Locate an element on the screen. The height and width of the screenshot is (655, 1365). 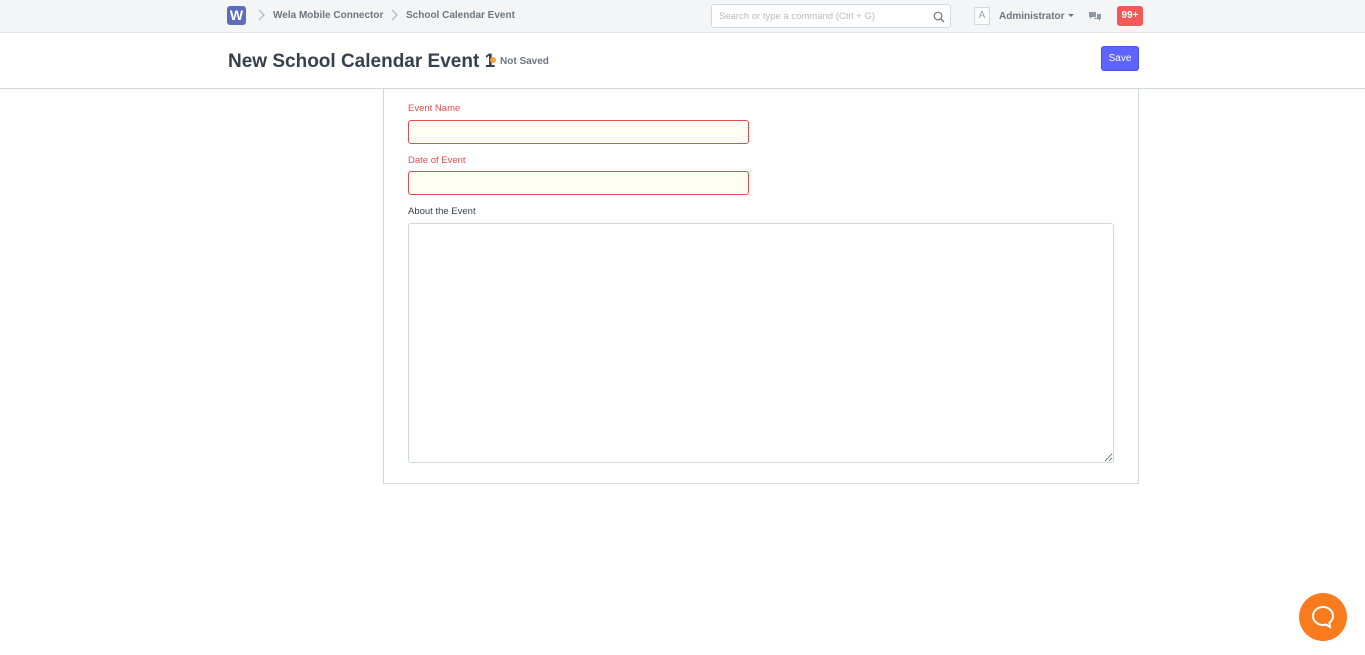
caret-down-icon is located at coordinates (1070, 15).